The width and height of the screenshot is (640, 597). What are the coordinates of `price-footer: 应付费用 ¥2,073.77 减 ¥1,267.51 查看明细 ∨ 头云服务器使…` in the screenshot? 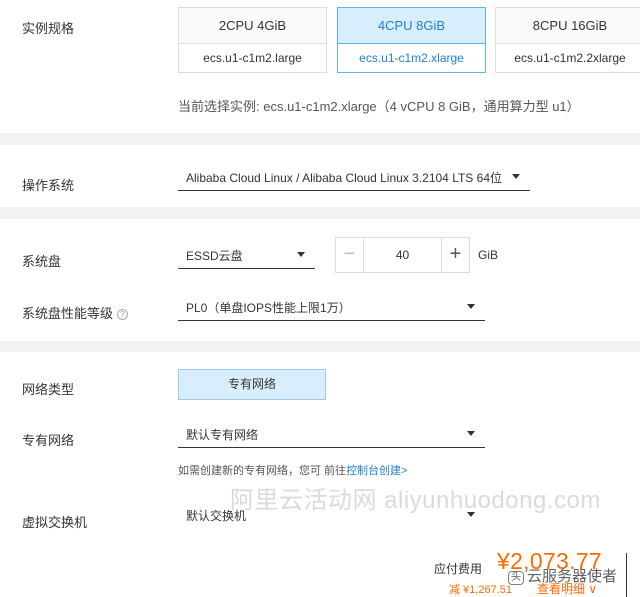 It's located at (320, 564).